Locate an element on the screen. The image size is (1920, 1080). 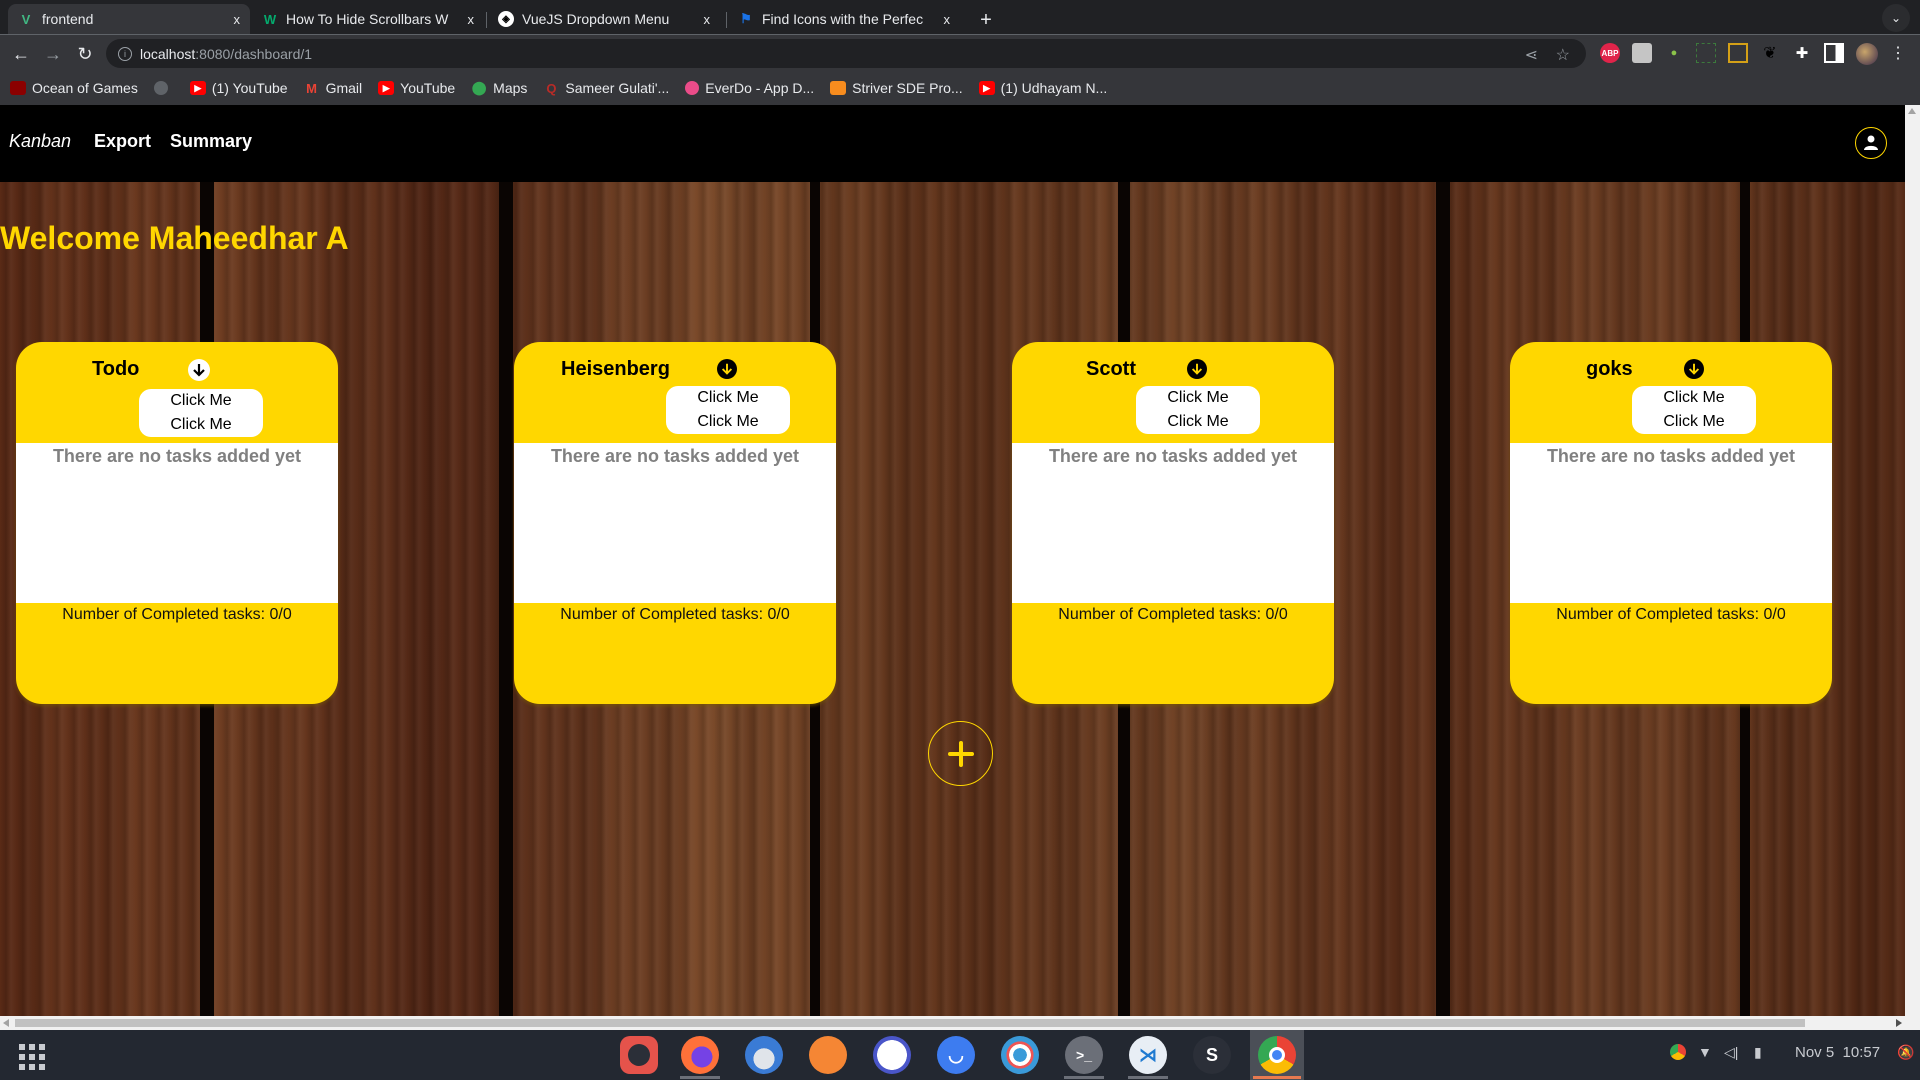
profile-avatar-icon is located at coordinates (1867, 54).